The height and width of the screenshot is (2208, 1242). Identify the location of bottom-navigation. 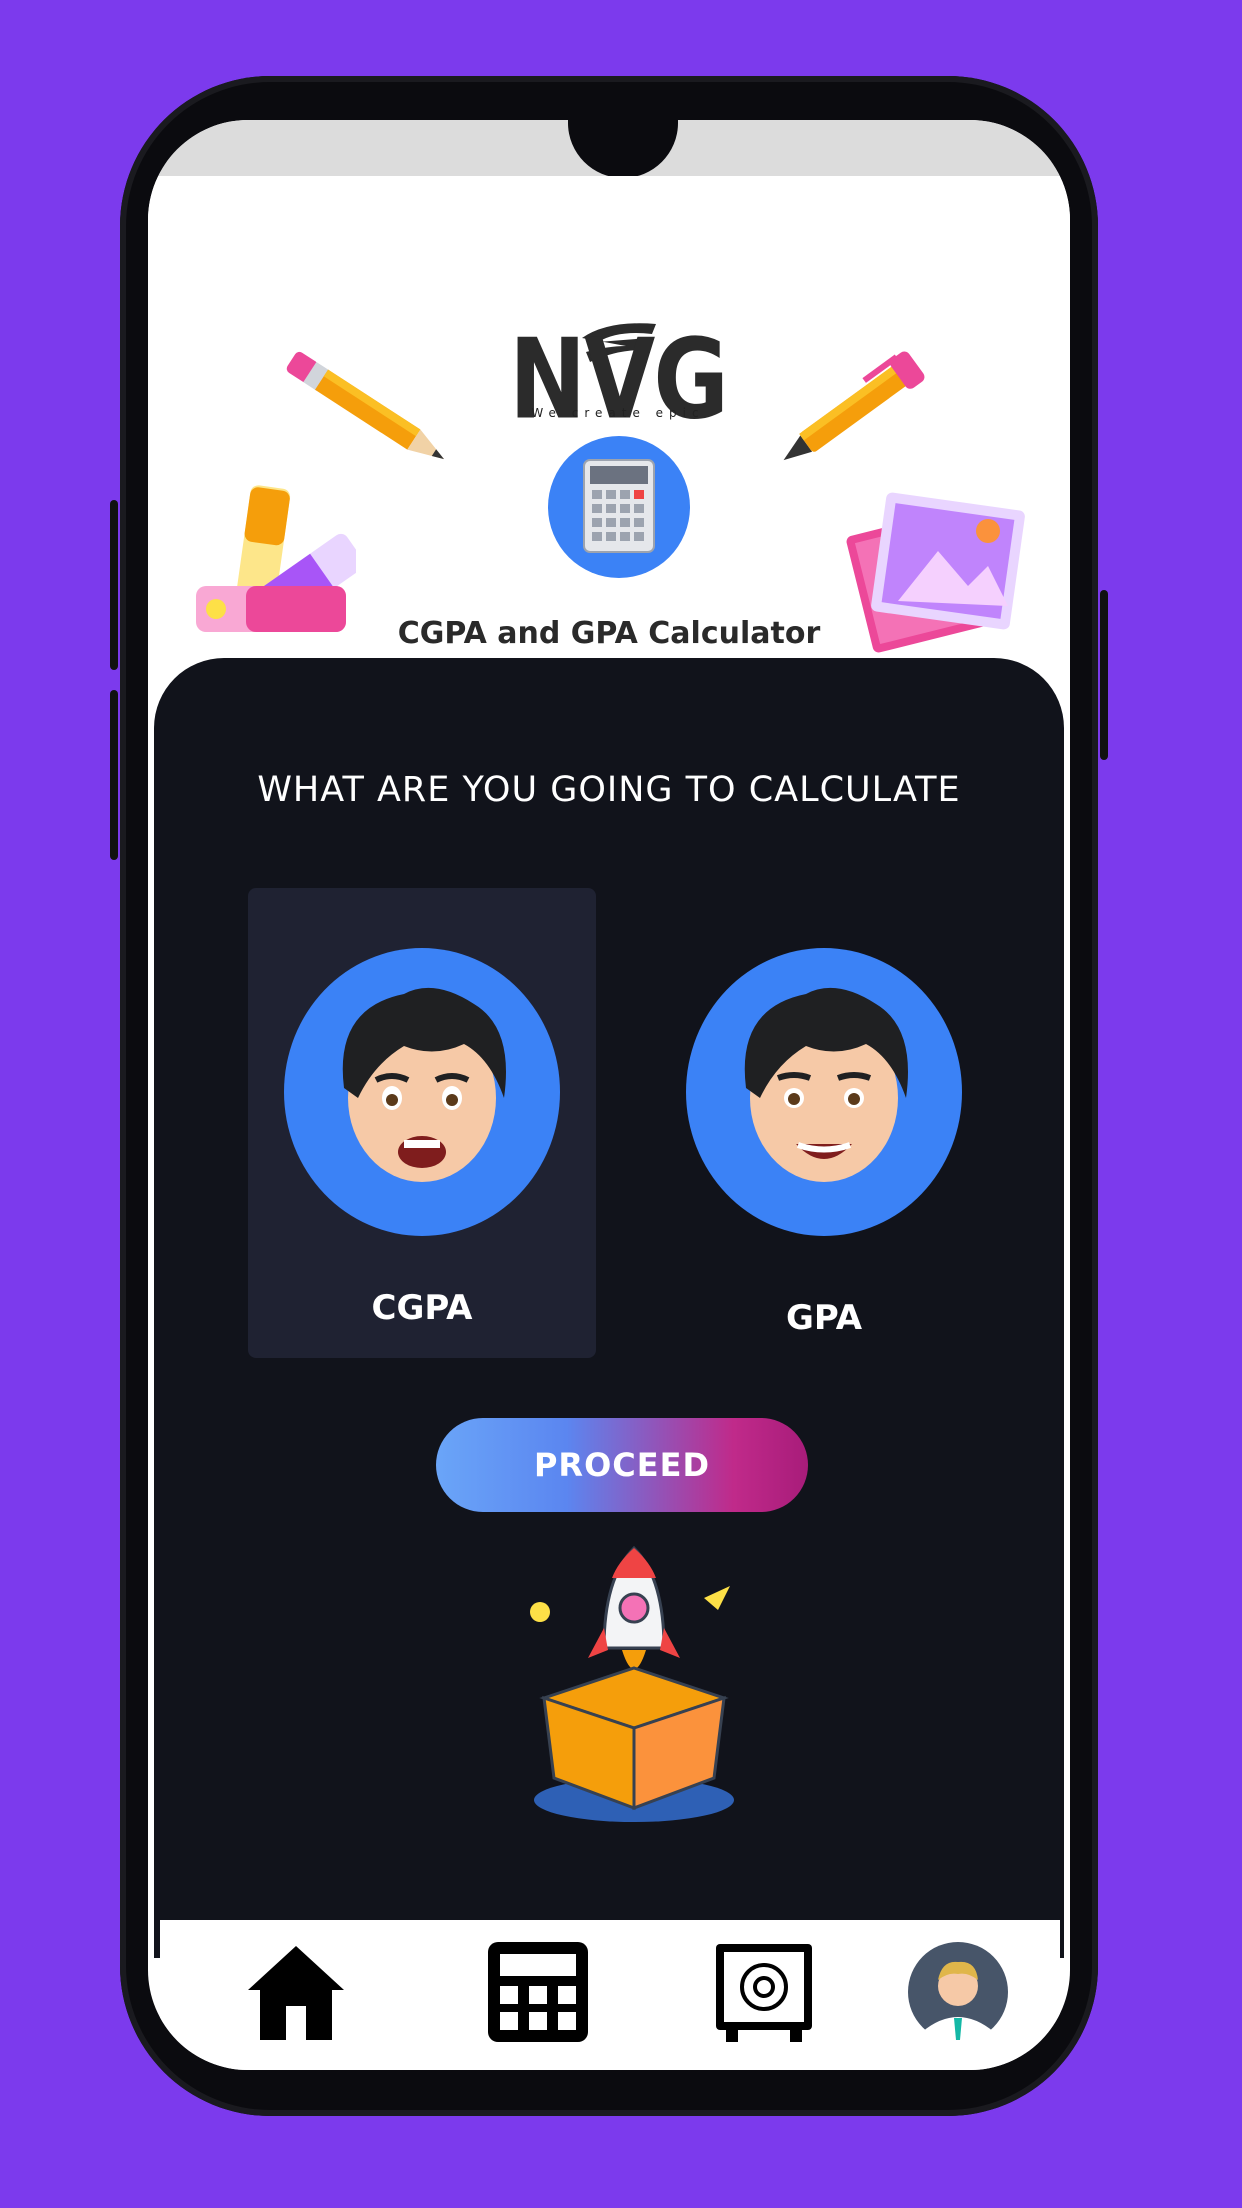
(610, 1995).